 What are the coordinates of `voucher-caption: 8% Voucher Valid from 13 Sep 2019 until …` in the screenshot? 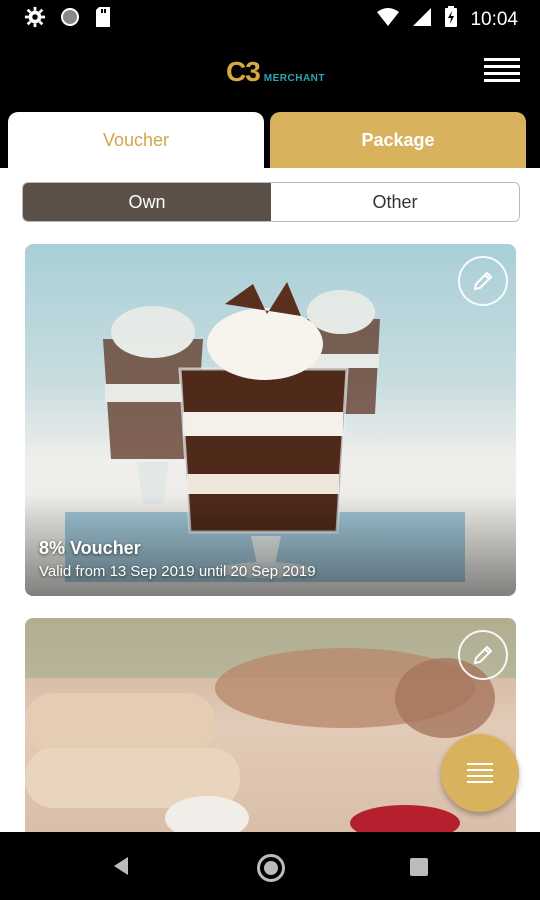 It's located at (177, 559).